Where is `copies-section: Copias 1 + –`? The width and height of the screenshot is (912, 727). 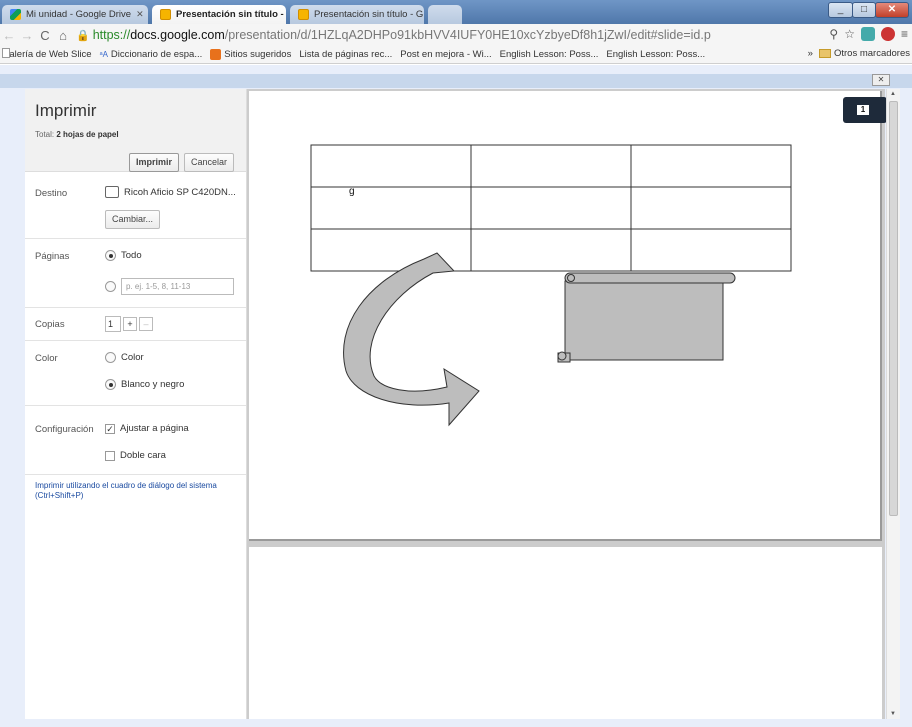
copies-section: Copias 1 + – is located at coordinates (135, 324).